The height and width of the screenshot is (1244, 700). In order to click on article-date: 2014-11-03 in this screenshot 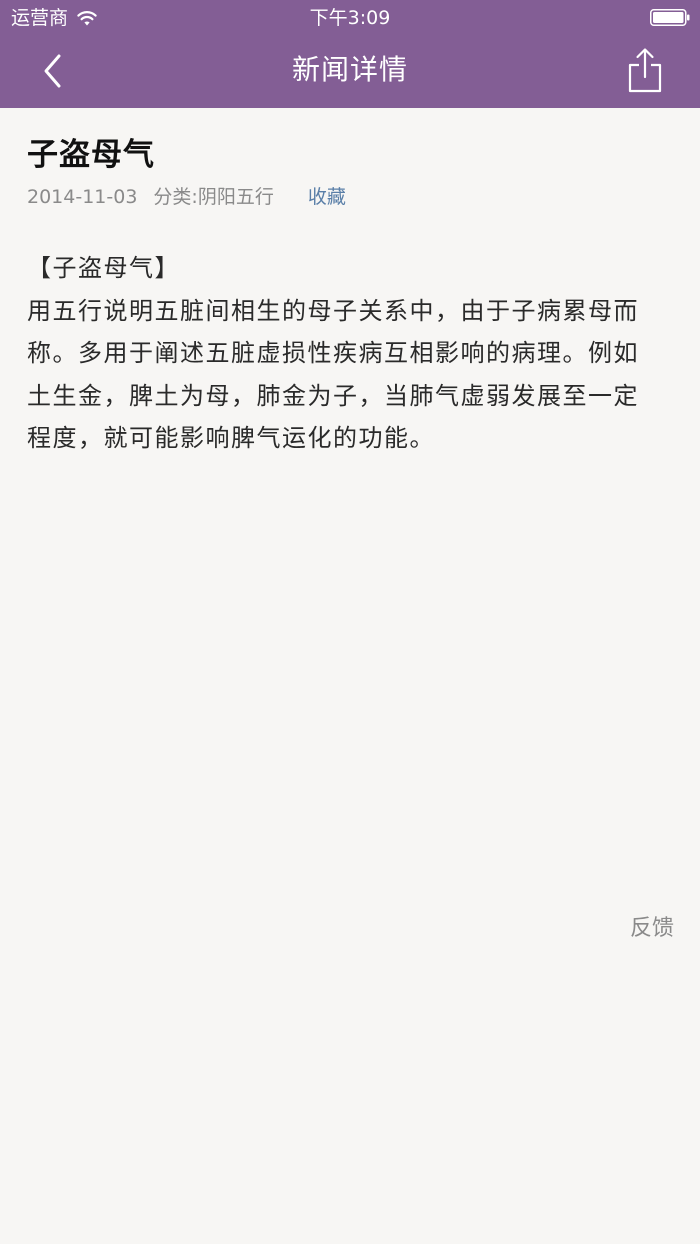, I will do `click(82, 197)`.